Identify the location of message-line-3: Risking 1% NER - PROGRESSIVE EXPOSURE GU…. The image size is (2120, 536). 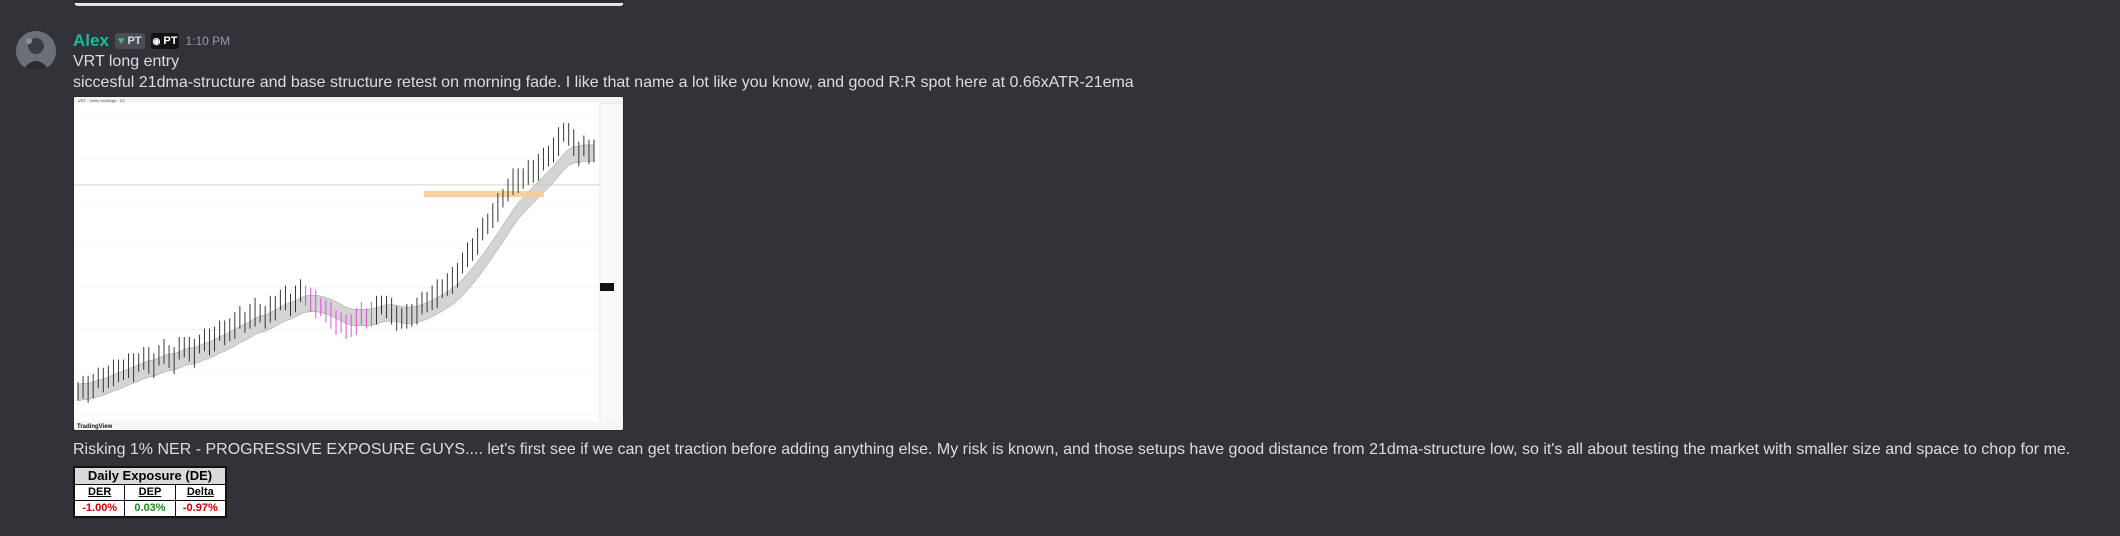
(1072, 449).